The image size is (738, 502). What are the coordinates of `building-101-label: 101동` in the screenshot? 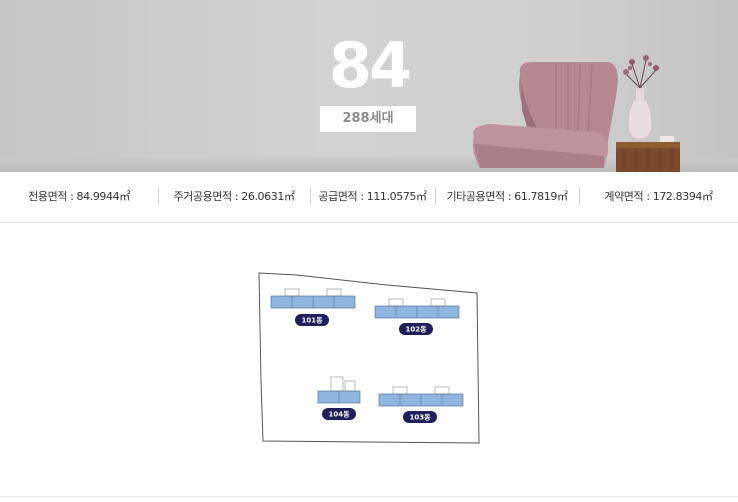 It's located at (312, 321).